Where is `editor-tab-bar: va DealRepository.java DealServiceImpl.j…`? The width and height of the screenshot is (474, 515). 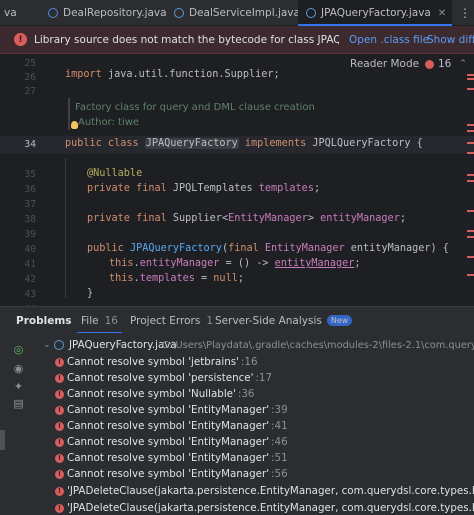 editor-tab-bar: va DealRepository.java DealServiceImpl.j… is located at coordinates (237, 13).